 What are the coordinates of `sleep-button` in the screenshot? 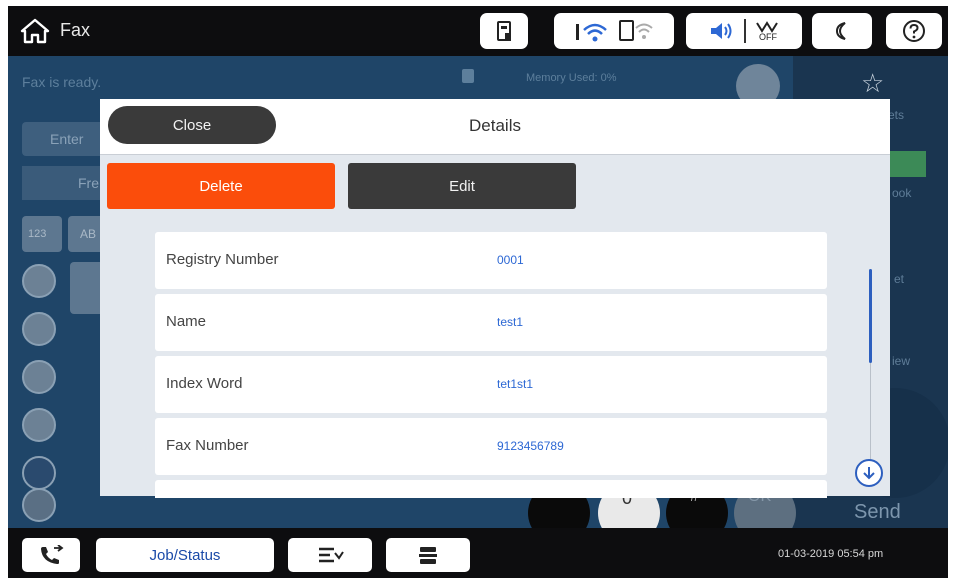 It's located at (842, 31).